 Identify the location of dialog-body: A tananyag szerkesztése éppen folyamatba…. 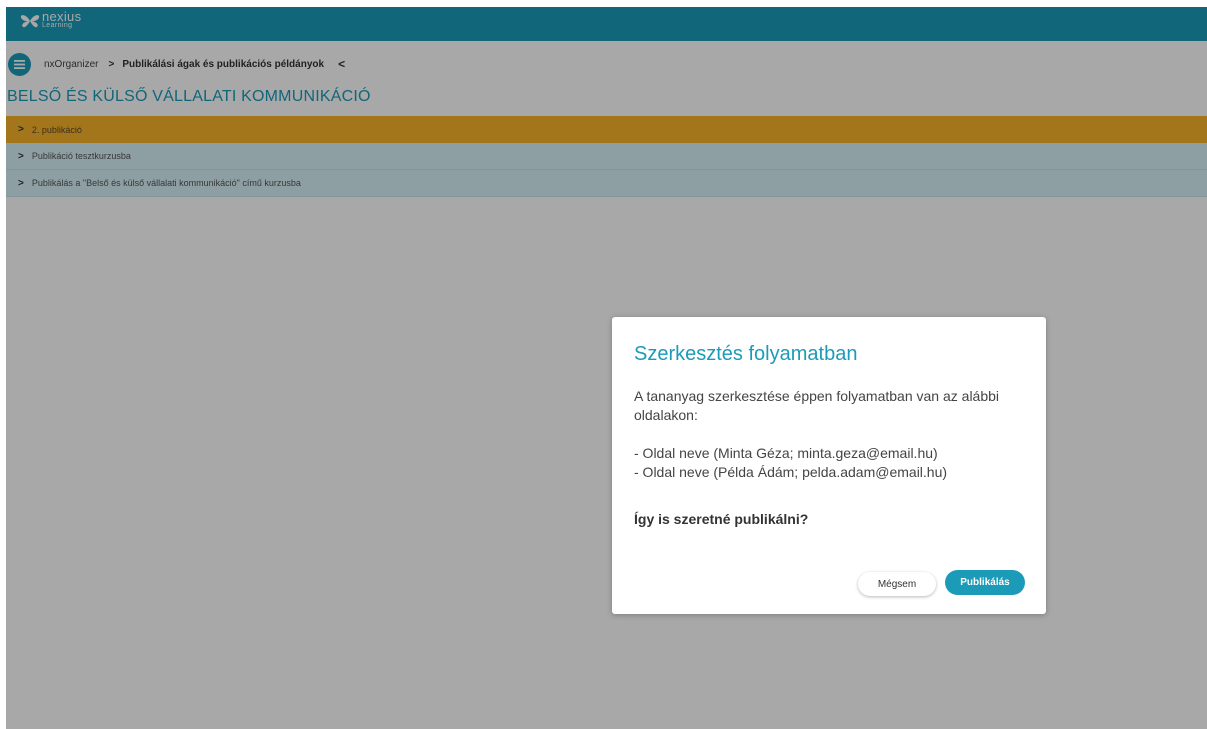
(829, 434).